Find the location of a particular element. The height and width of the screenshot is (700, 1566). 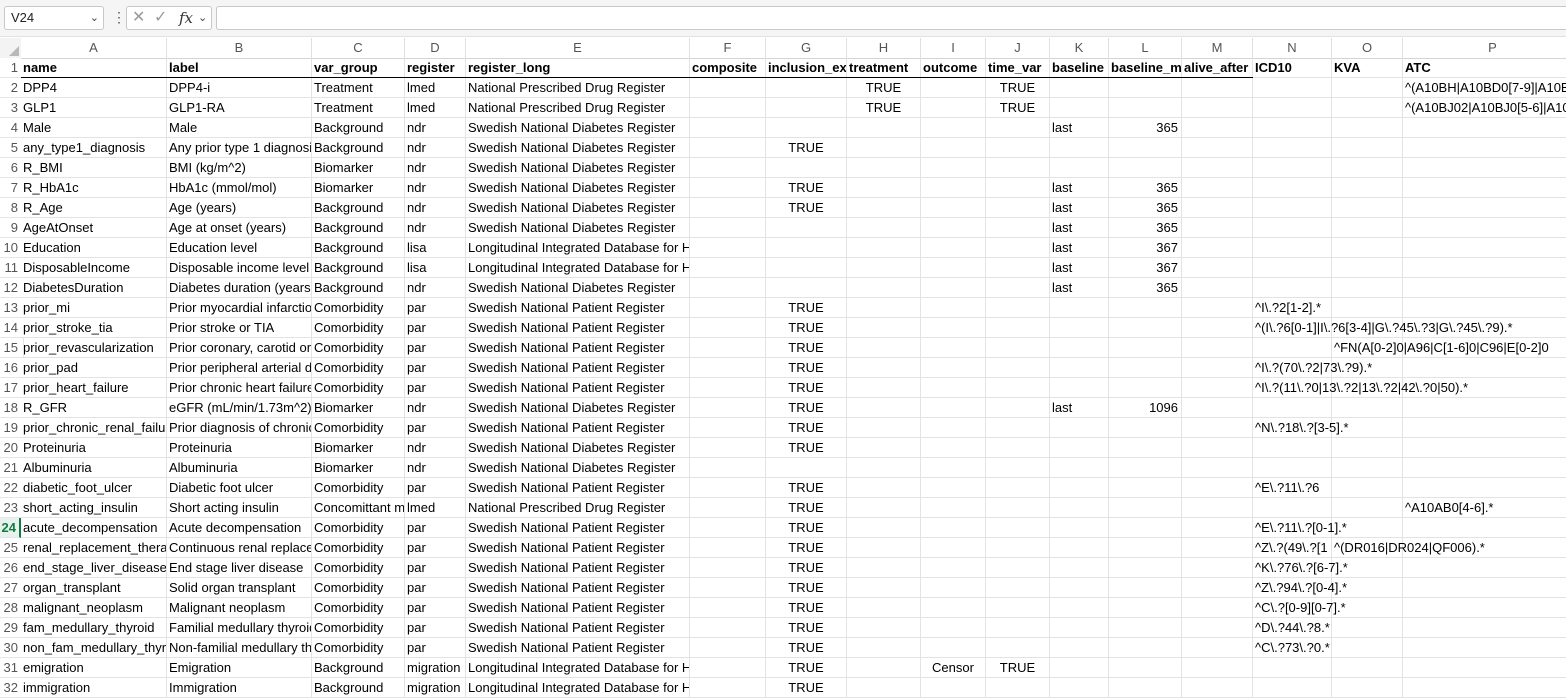

cell-K30 is located at coordinates (1079, 648).